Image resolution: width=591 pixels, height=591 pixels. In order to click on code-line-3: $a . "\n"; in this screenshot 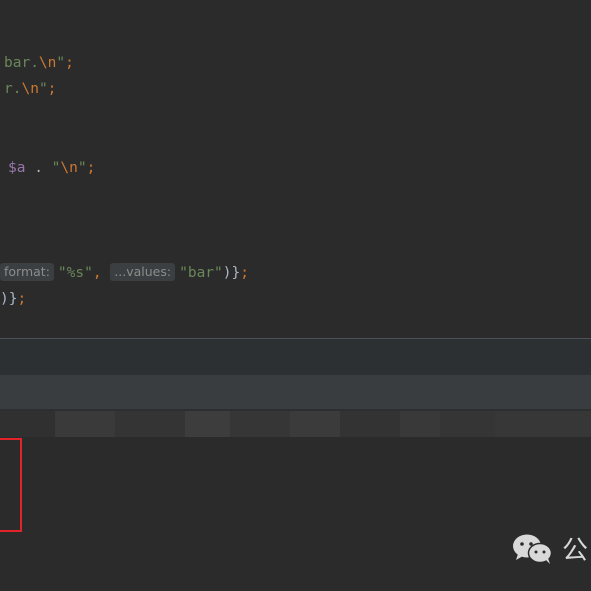, I will do `click(51, 168)`.